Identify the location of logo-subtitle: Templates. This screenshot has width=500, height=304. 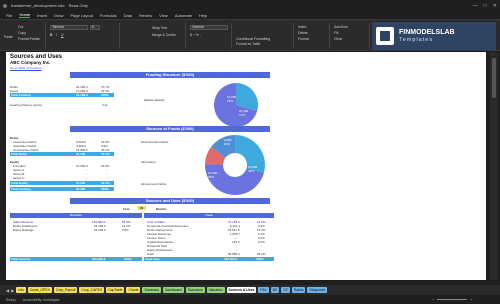
(416, 40).